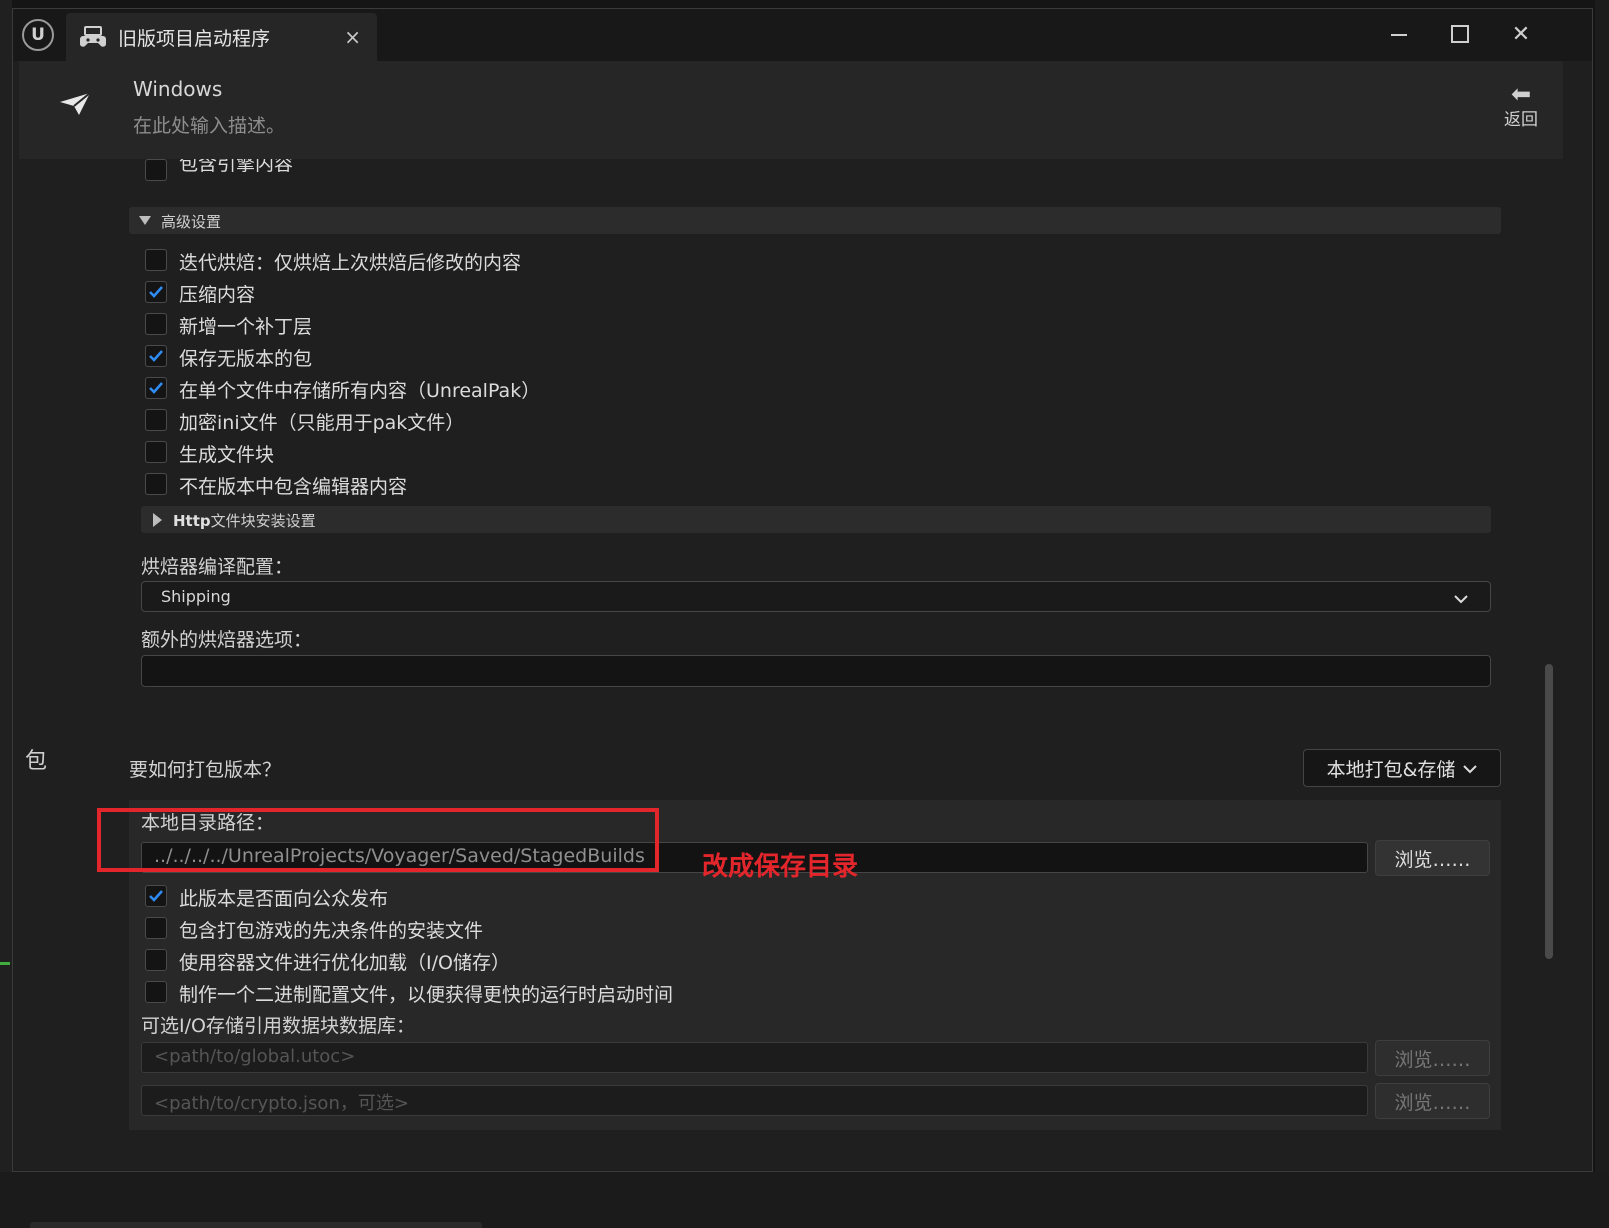  Describe the element at coordinates (192, 521) in the screenshot. I see `http-prefix: Http` at that location.